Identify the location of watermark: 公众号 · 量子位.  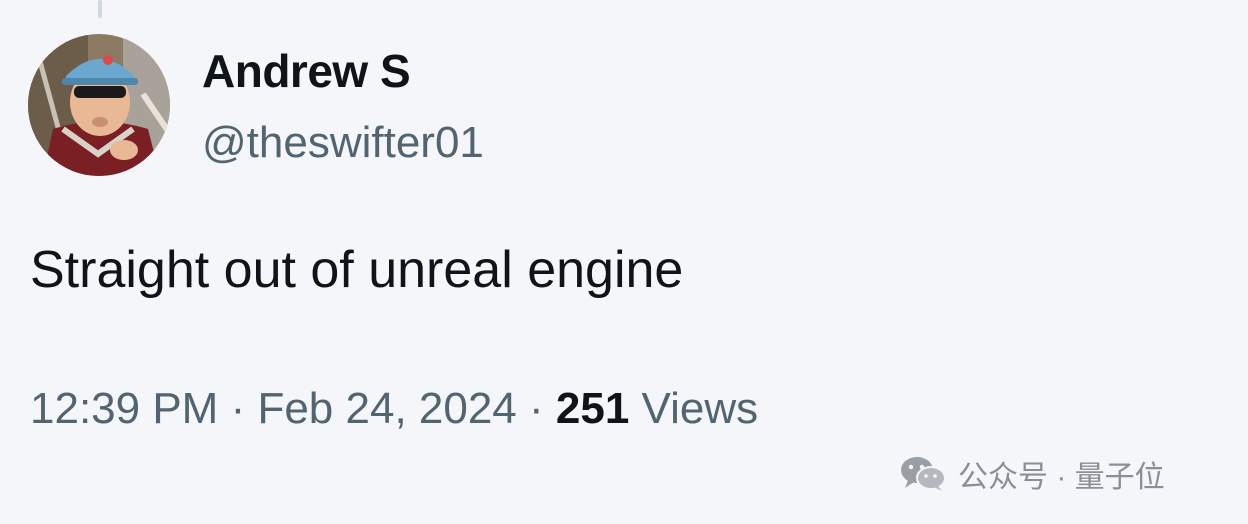
(1032, 474).